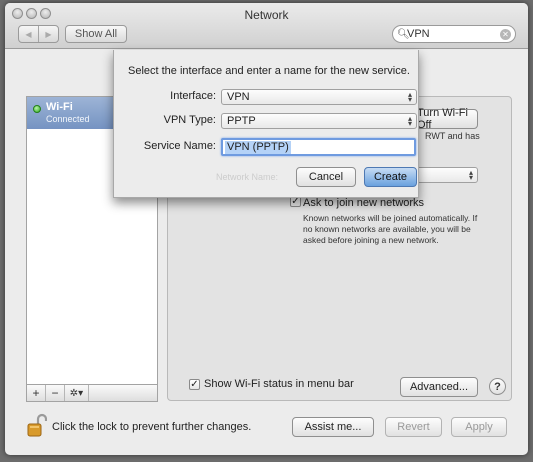 This screenshot has width=533, height=462. I want to click on show-status-checkbox: ✓, so click(194, 384).